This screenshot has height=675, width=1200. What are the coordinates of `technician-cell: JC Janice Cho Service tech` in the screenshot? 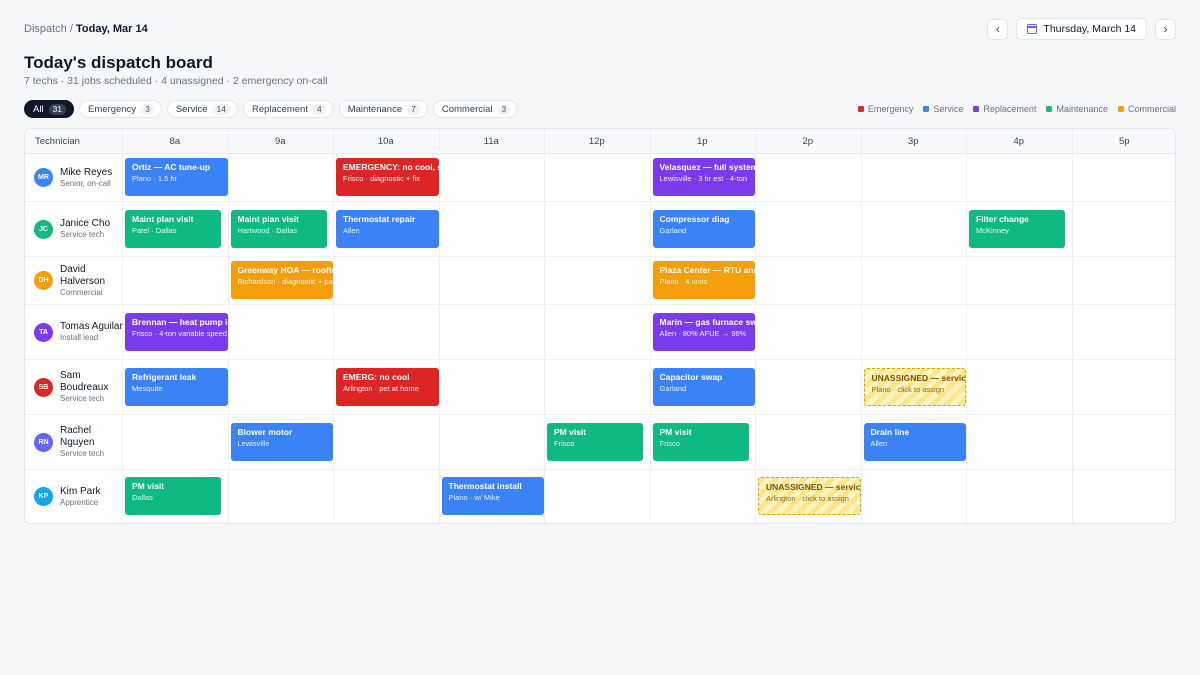 It's located at (79, 229).